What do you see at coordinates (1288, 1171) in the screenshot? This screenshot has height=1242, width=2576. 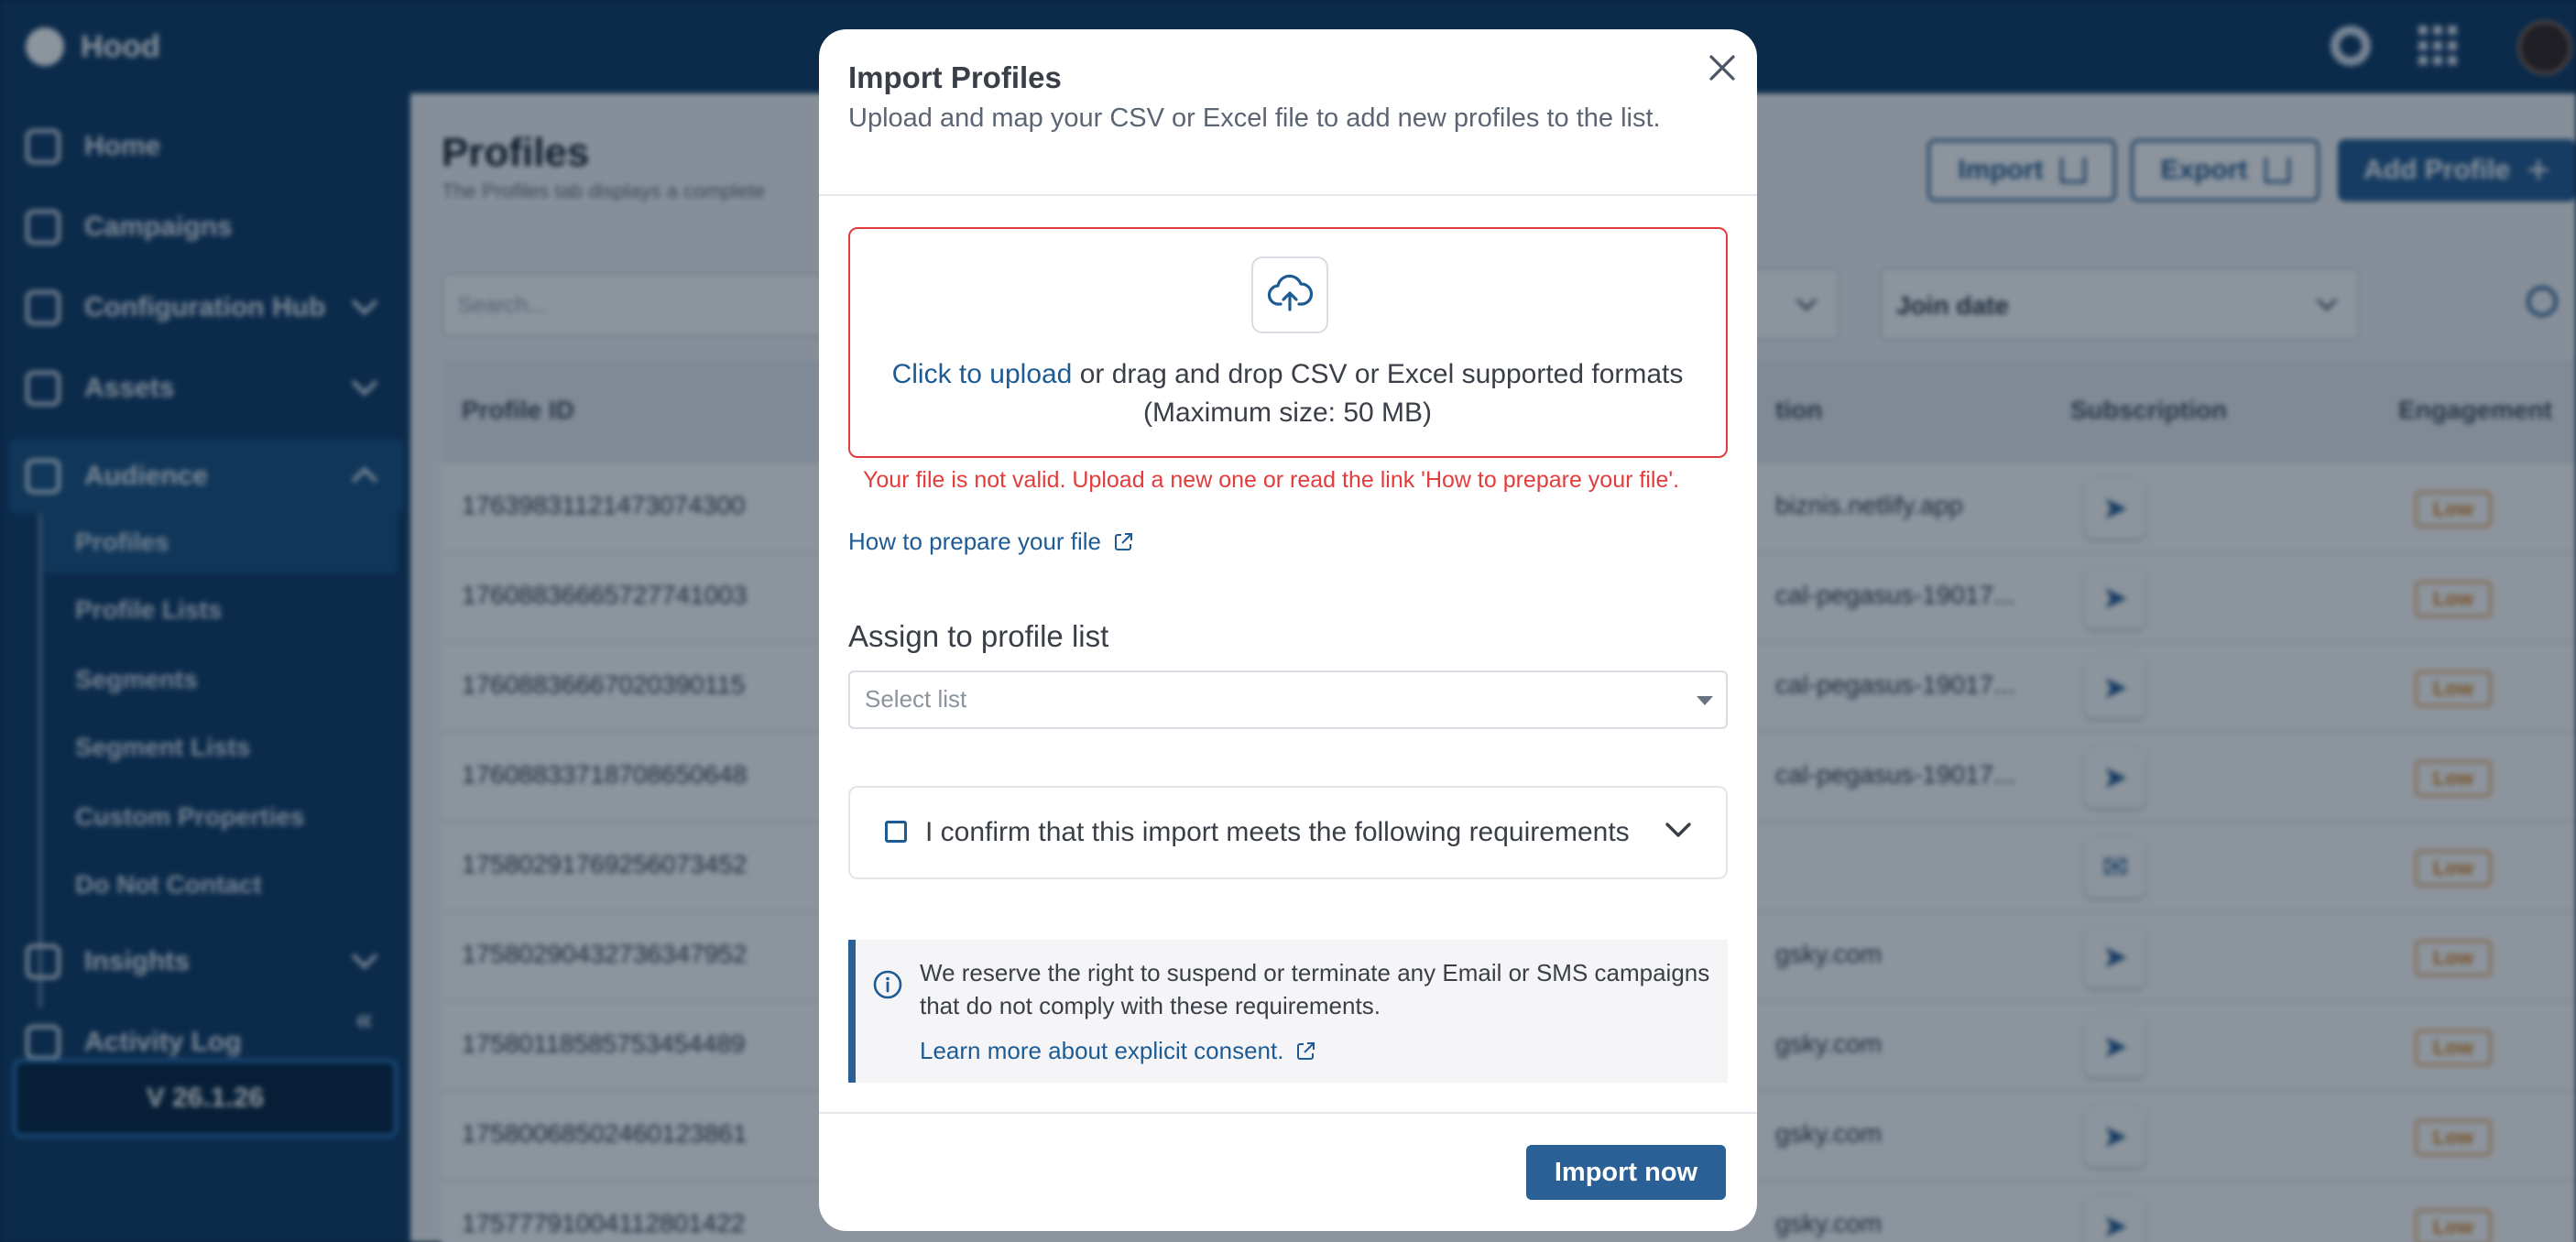 I see `modal-footer: Import now` at bounding box center [1288, 1171].